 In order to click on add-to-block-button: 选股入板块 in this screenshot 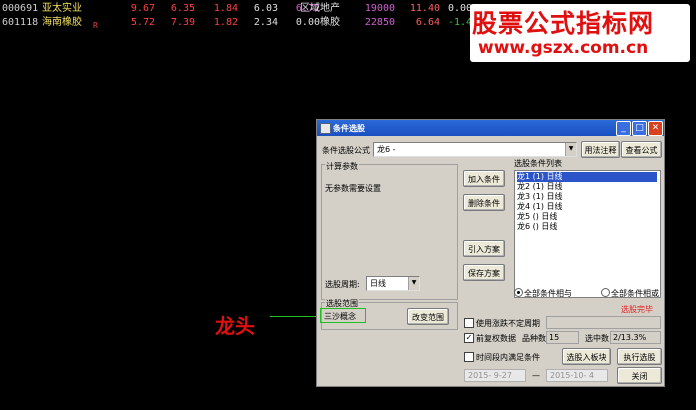, I will do `click(586, 356)`.